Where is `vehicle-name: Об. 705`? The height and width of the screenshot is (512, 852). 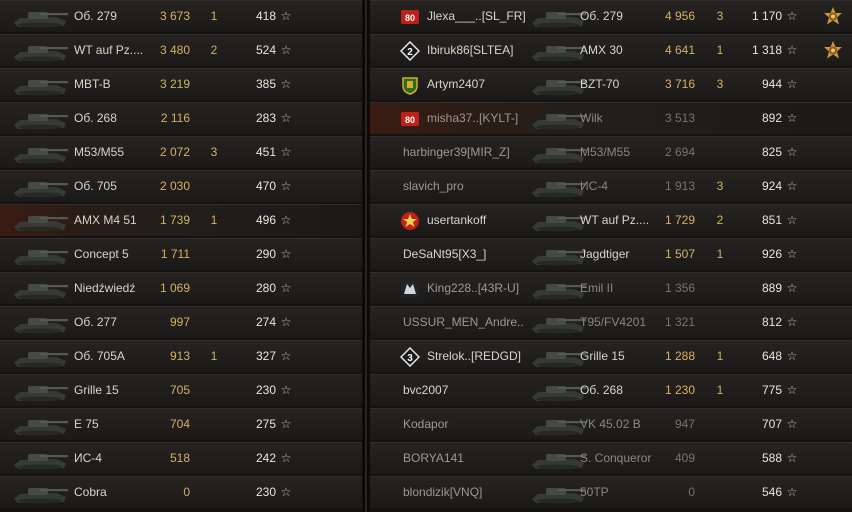 vehicle-name: Об. 705 is located at coordinates (95, 186).